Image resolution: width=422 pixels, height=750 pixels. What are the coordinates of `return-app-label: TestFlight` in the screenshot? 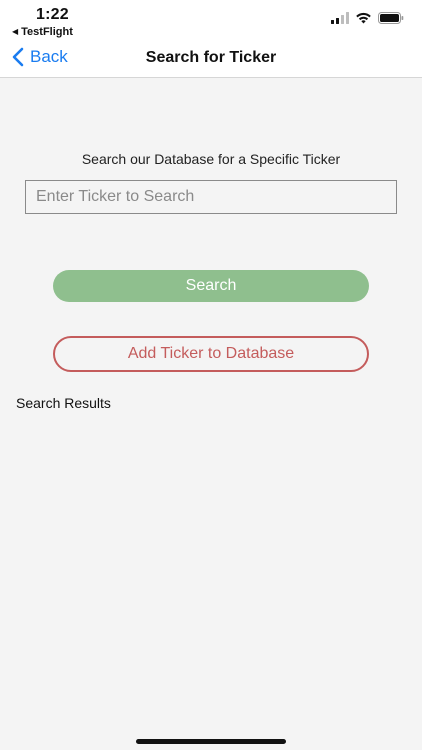 It's located at (47, 32).